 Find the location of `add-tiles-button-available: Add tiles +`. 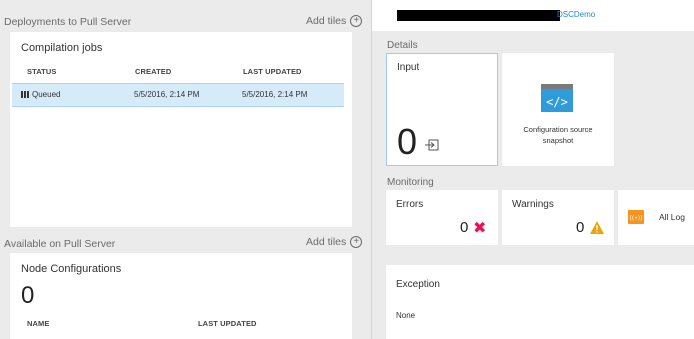

add-tiles-button-available: Add tiles + is located at coordinates (334, 242).